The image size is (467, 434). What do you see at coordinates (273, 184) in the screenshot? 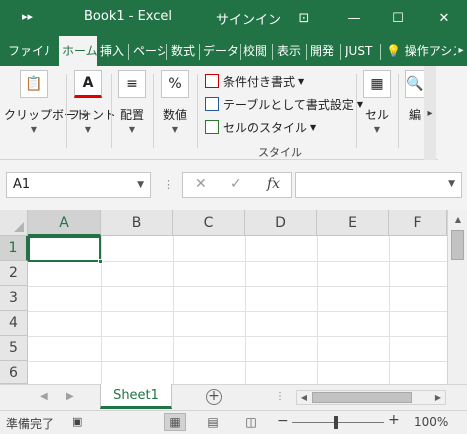
I see `insert-function-icon: fx` at bounding box center [273, 184].